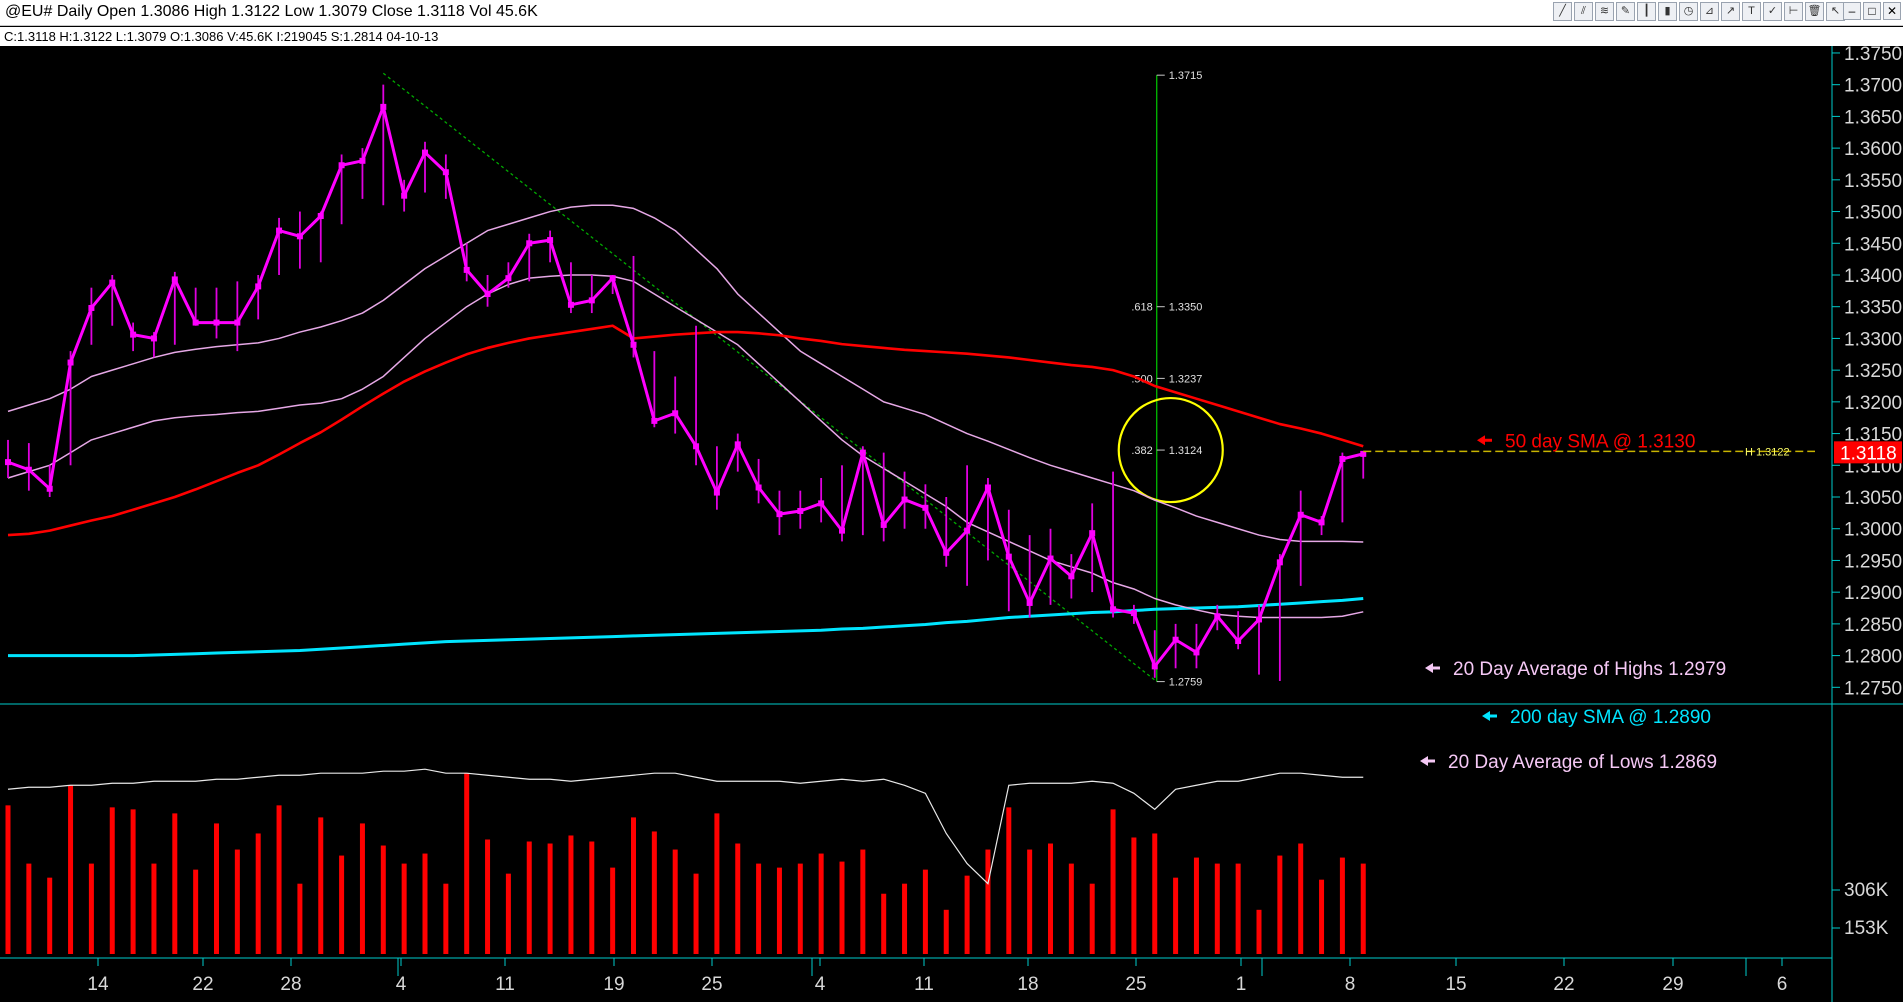  Describe the element at coordinates (1625, 11) in the screenshot. I see `pencil-icon: ✎` at that location.